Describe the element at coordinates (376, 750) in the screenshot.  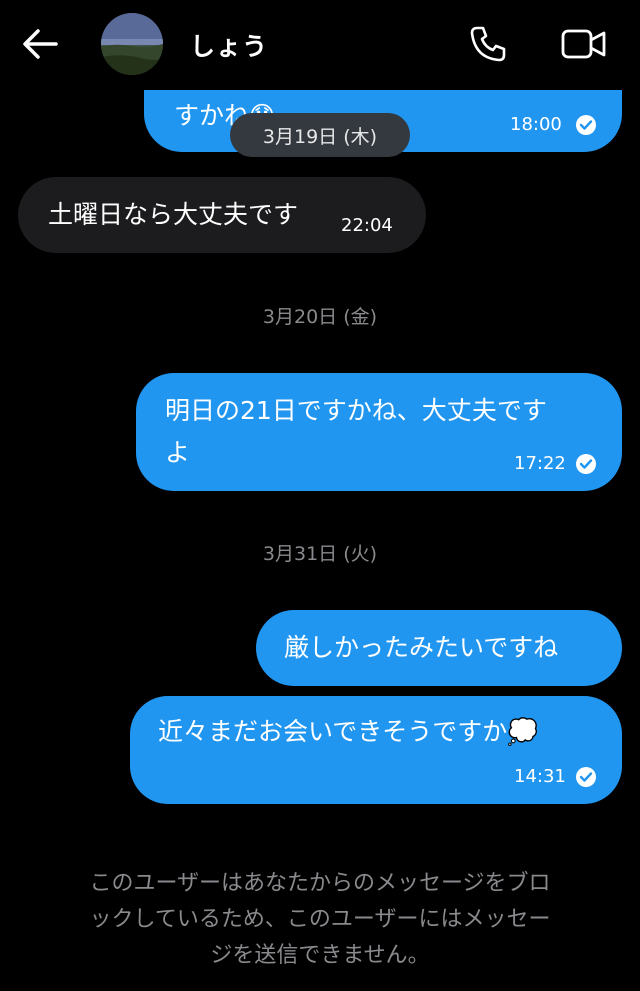
I see `outgoing-message-bubble: 近々まだお会いできそうですか💭 14:31` at that location.